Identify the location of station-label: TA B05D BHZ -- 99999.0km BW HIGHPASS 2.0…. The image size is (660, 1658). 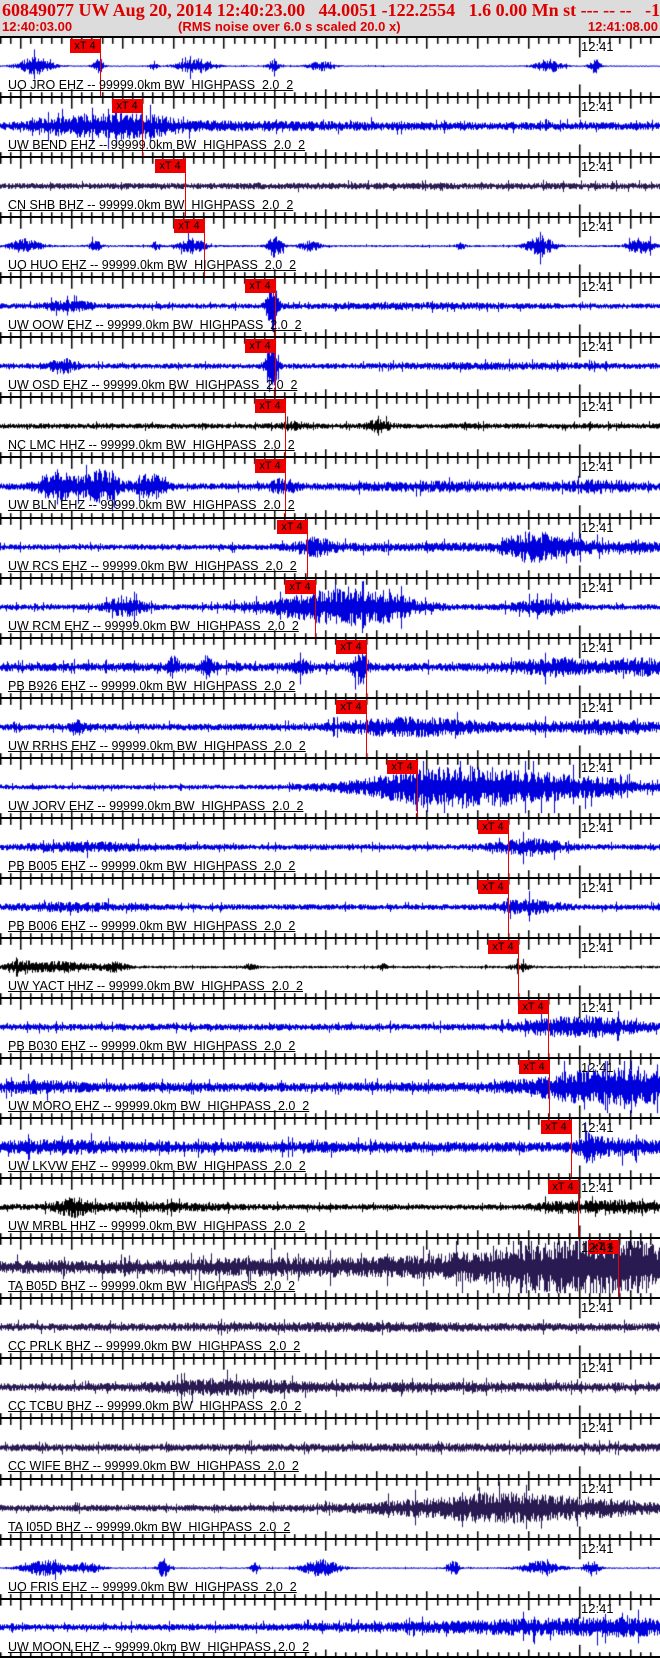
(152, 1286).